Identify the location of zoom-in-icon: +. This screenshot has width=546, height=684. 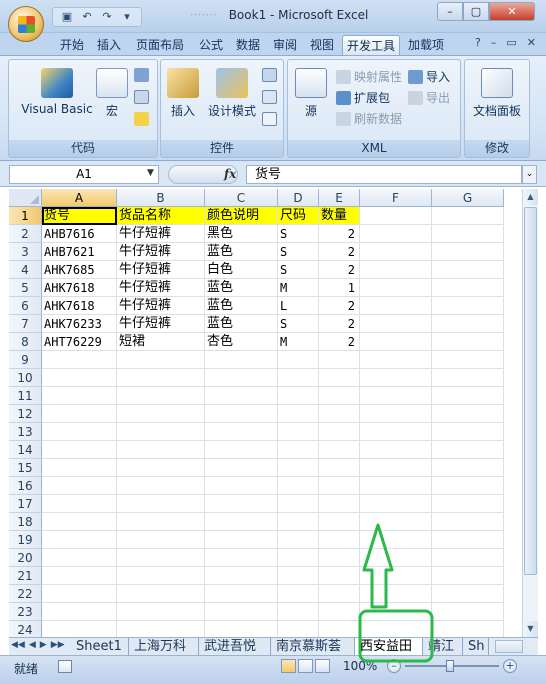
(510, 666).